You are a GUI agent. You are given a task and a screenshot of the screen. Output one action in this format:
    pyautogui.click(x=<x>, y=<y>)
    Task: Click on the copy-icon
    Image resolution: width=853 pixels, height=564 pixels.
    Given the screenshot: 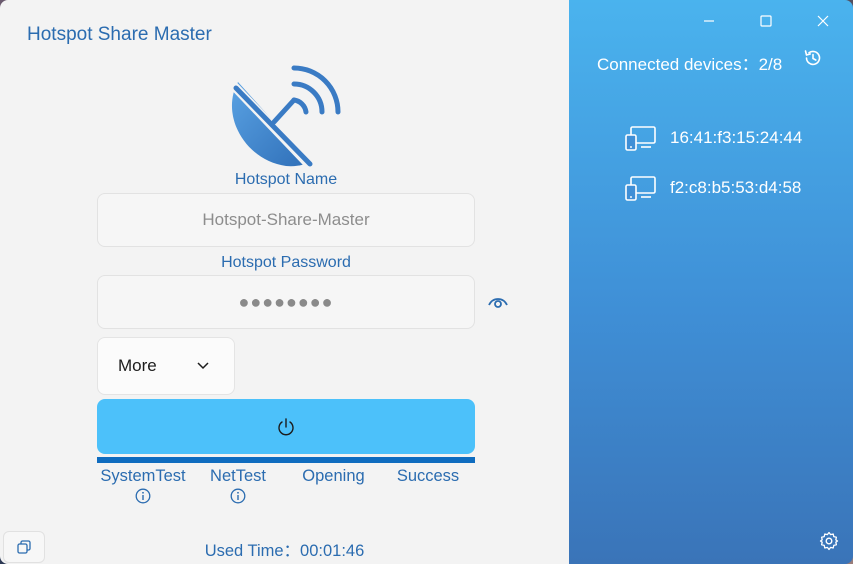 What is the action you would take?
    pyautogui.click(x=24, y=547)
    